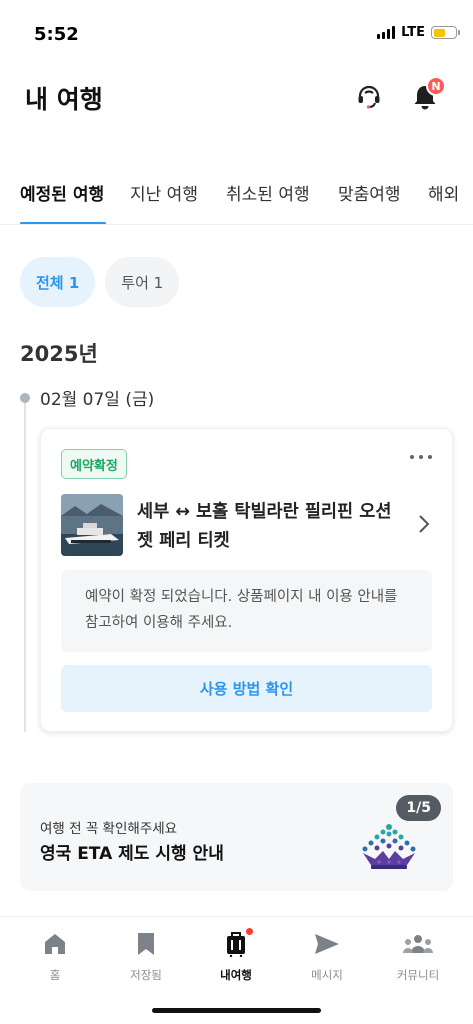 The width and height of the screenshot is (473, 1024). I want to click on bookmark-icon, so click(146, 944).